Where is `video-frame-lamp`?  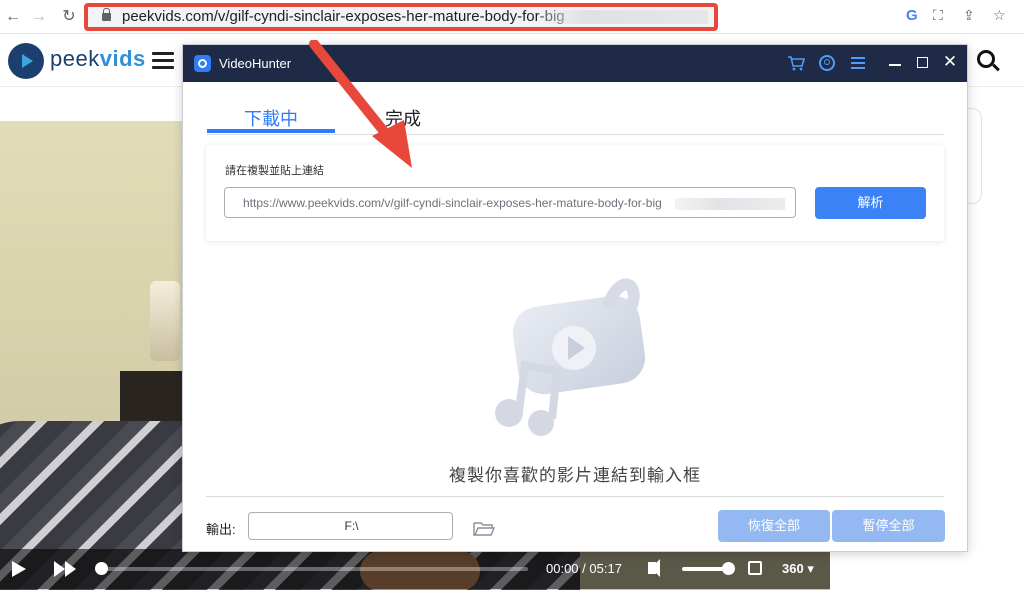 video-frame-lamp is located at coordinates (165, 321).